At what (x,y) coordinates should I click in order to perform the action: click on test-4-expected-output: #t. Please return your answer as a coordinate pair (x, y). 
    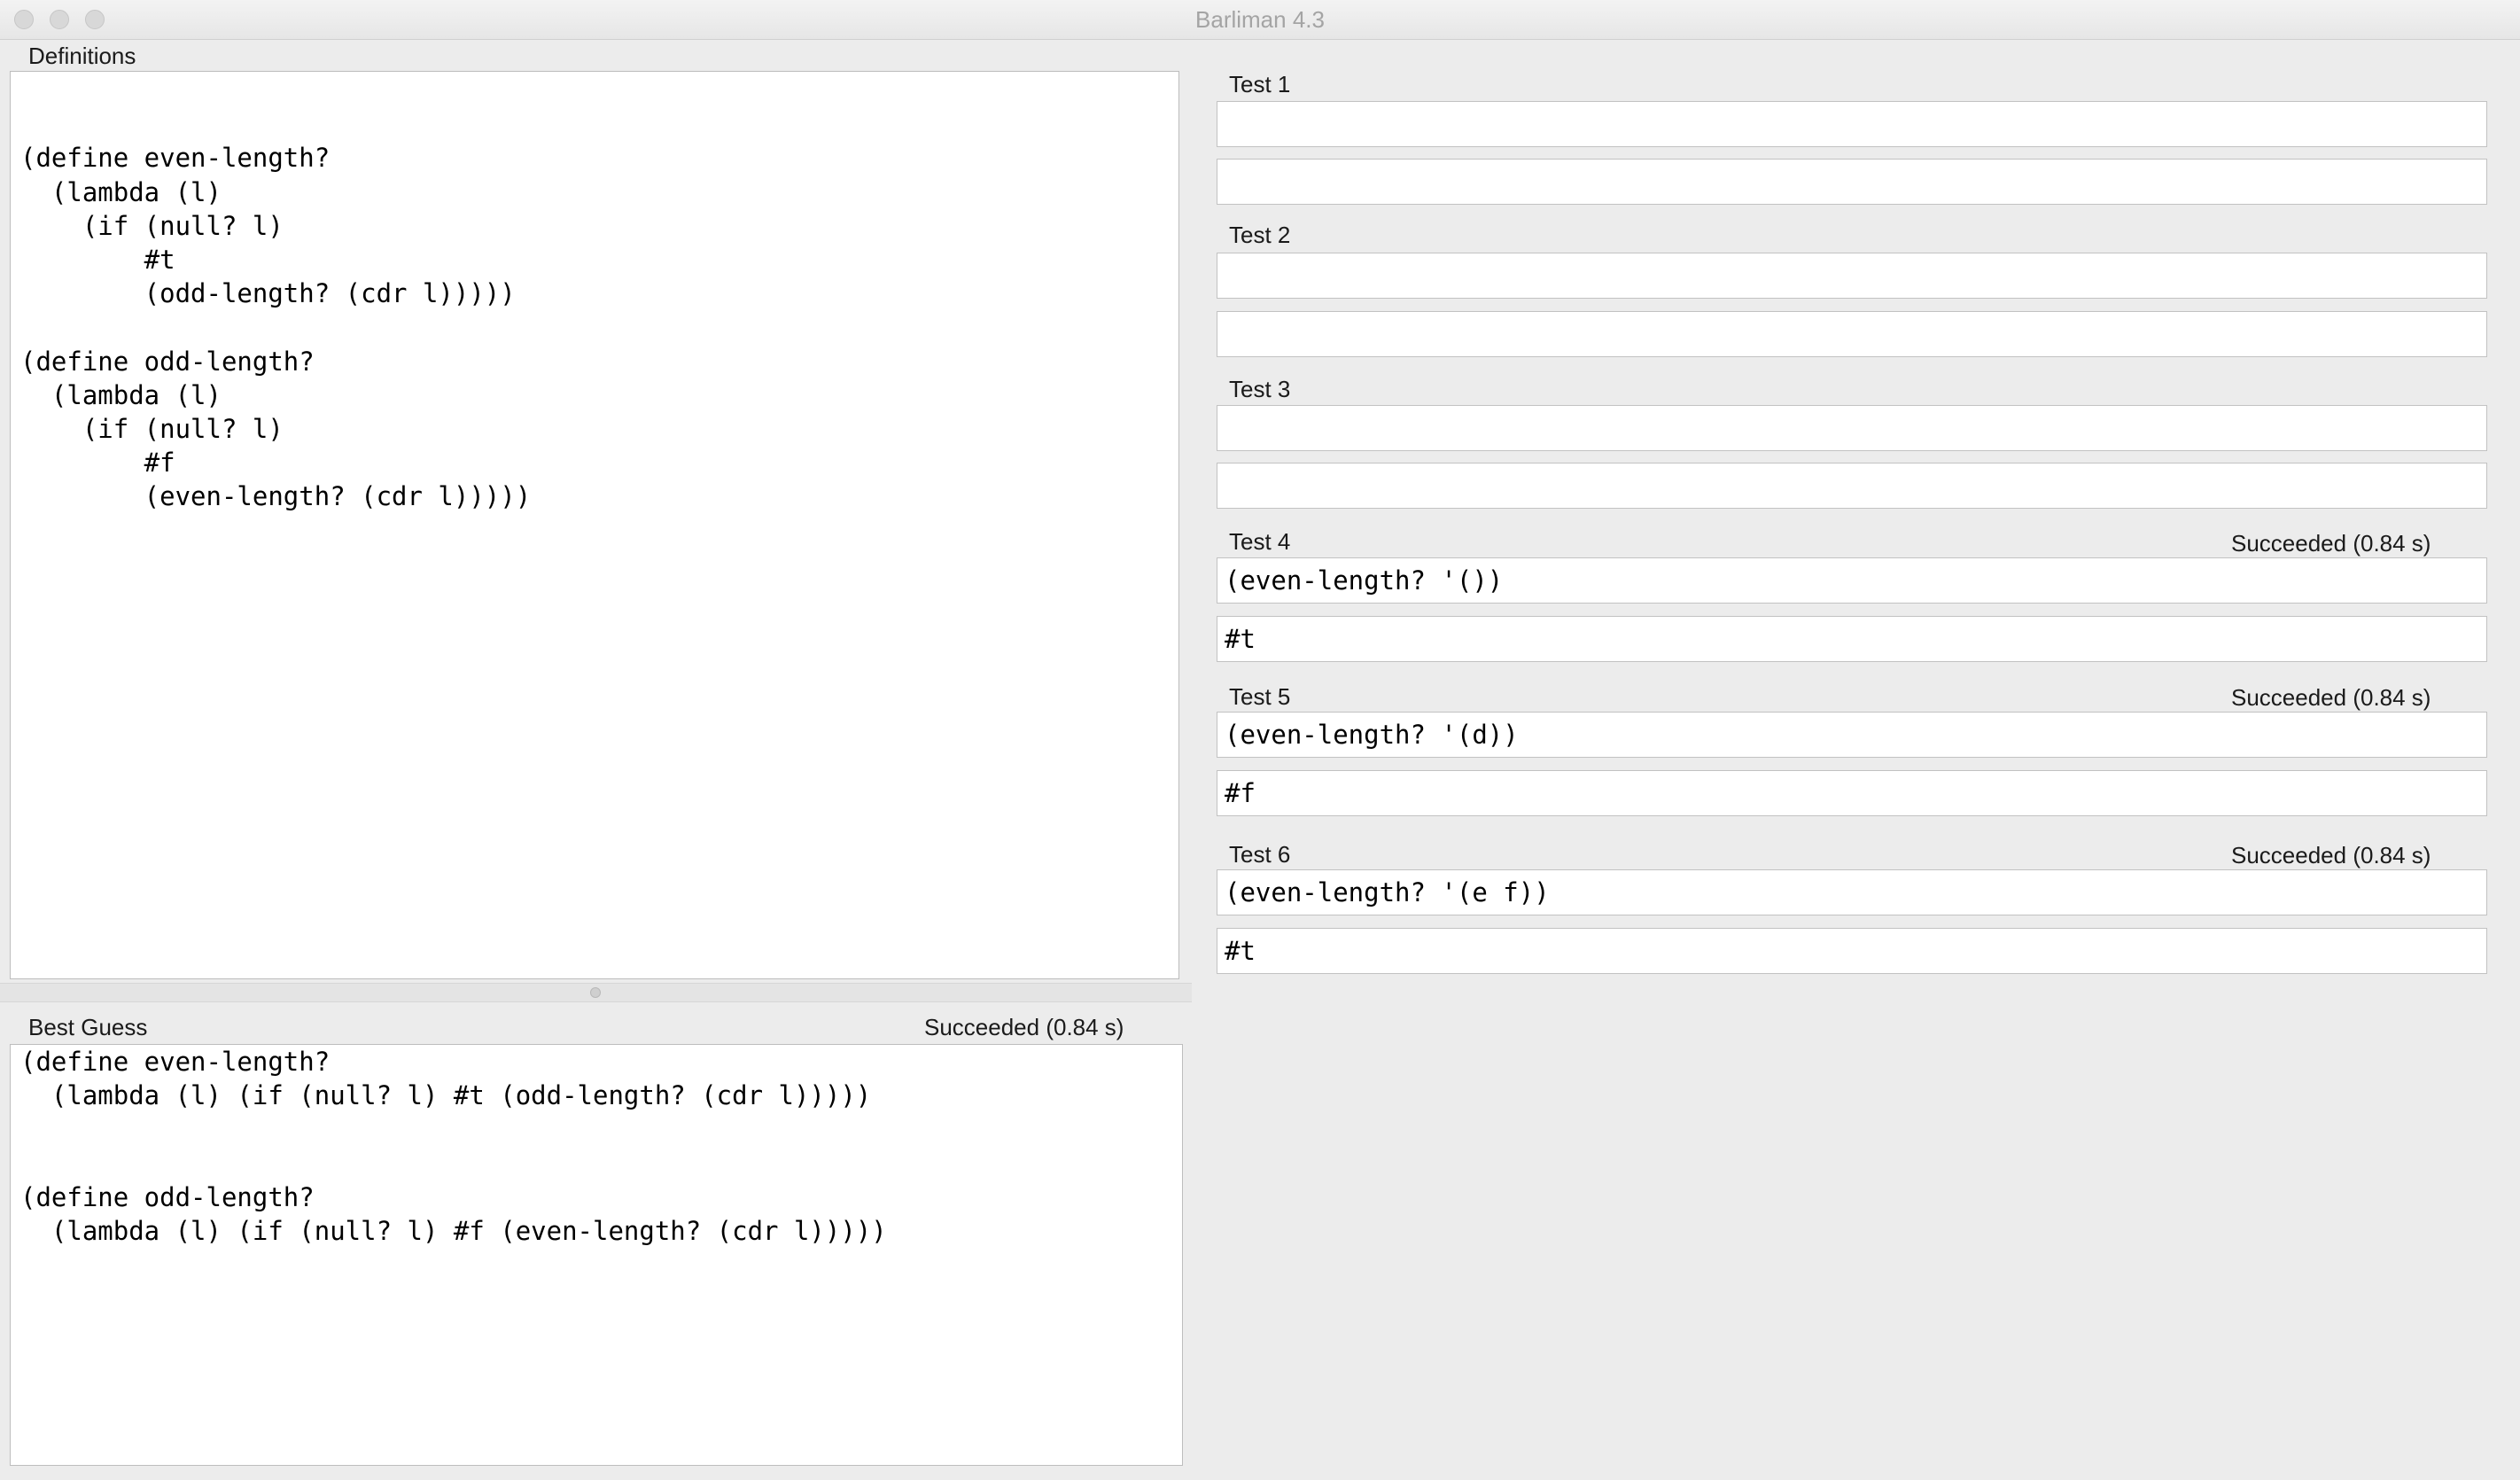
    Looking at the image, I should click on (1852, 639).